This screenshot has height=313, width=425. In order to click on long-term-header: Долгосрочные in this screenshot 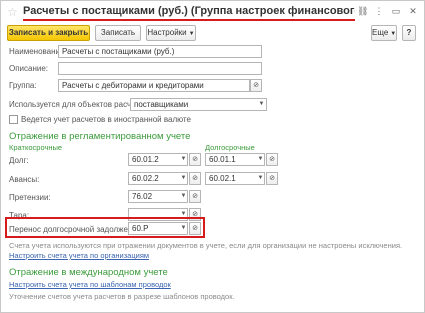, I will do `click(230, 147)`.